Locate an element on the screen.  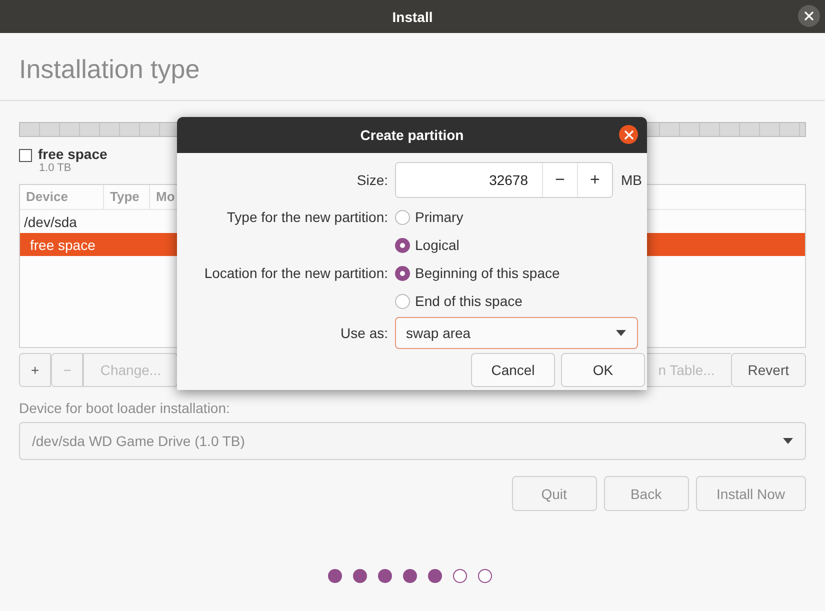
boot-loader-value: /dev/sda WD Game Drive (1.0 TB) is located at coordinates (138, 441).